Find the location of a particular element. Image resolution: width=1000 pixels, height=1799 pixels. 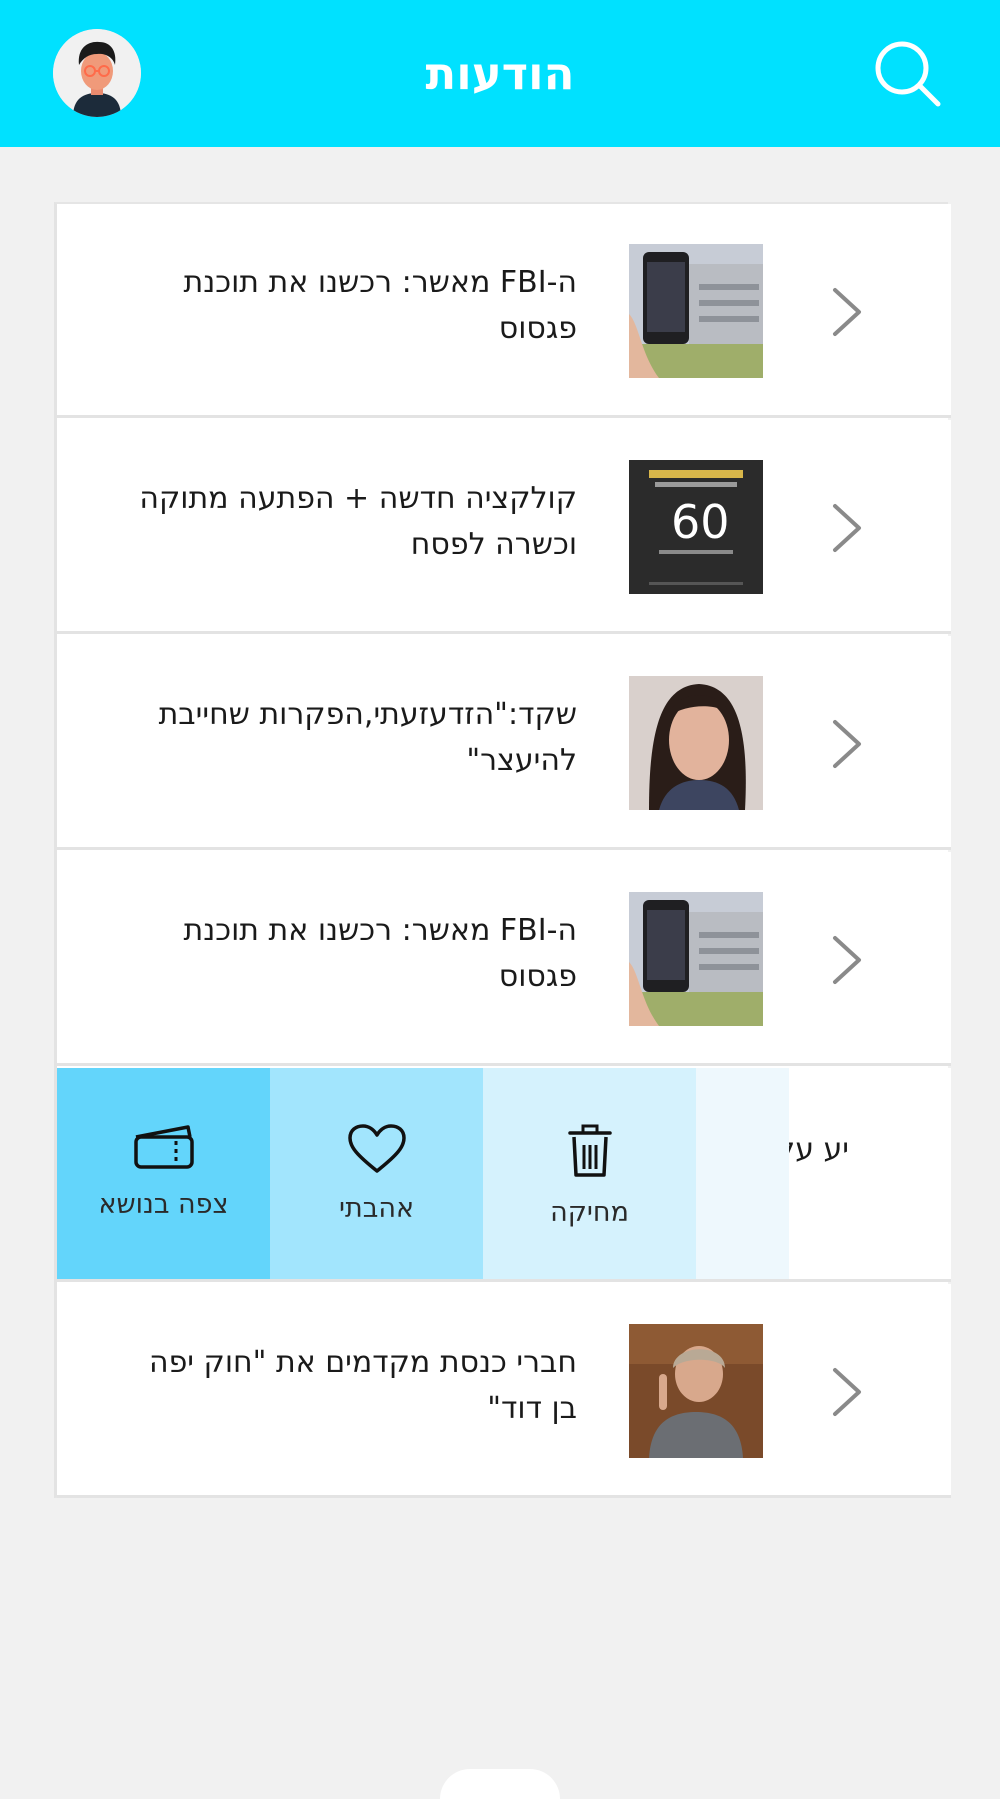

ticket-icon is located at coordinates (163, 1147).